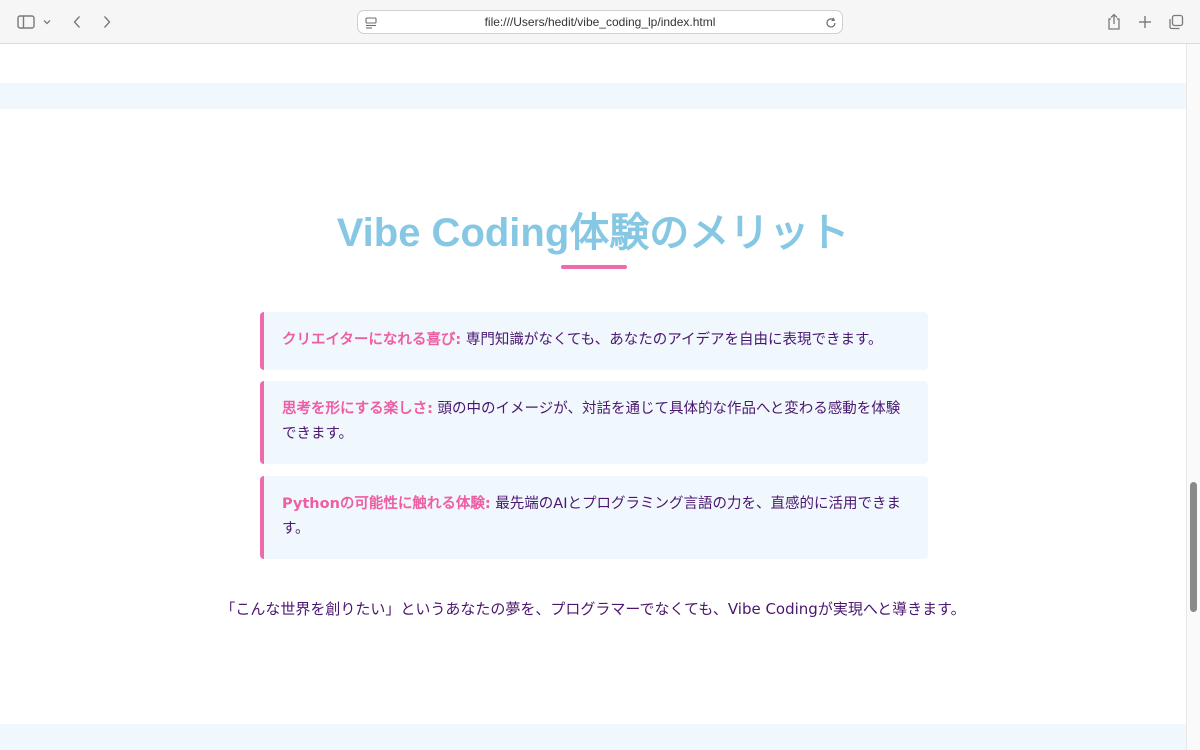  Describe the element at coordinates (672, 340) in the screenshot. I see `merit-card-text: 専門知識がなくても、あなたのアイデアを自由に表現できます。` at that location.